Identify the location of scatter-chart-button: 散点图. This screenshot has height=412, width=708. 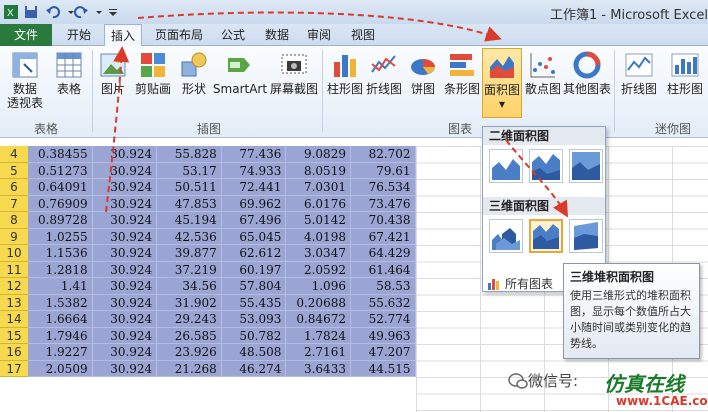
(543, 83).